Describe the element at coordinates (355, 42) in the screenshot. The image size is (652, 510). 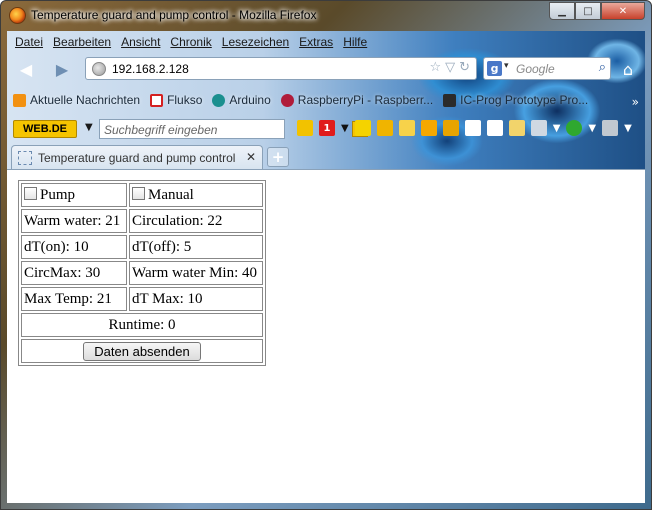
I see `menu-hilfe: Hilfe` at that location.